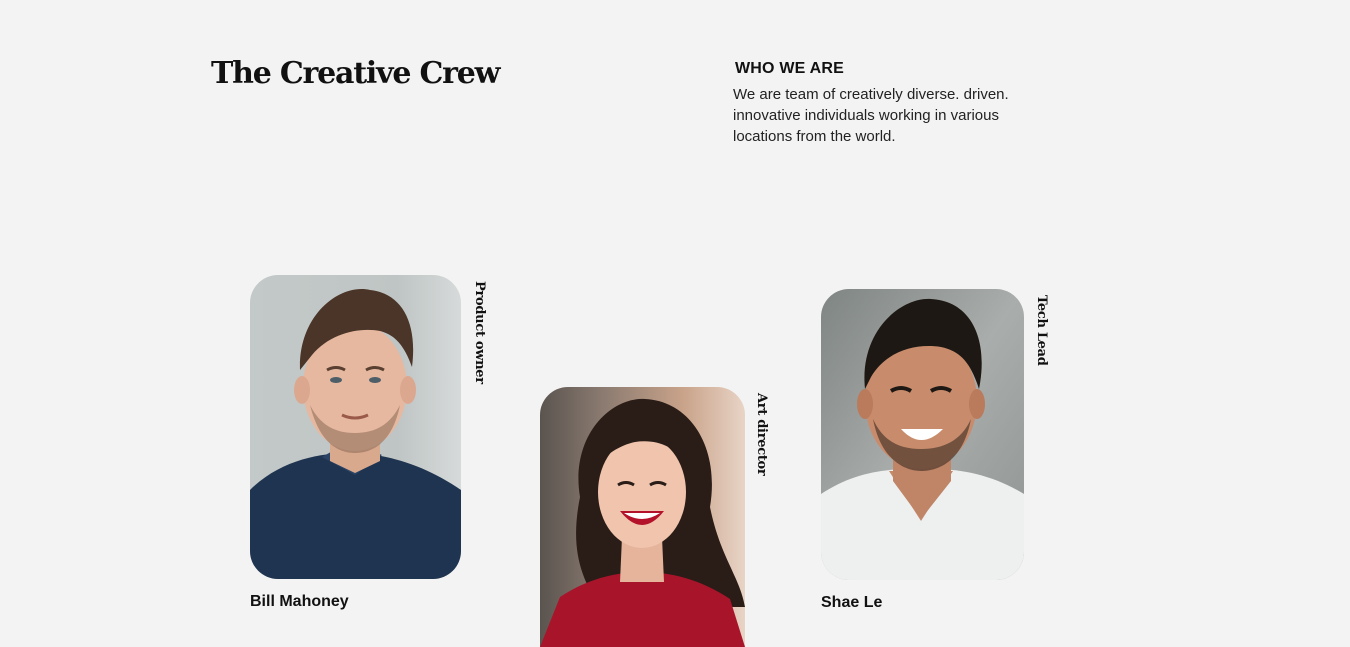 The image size is (1350, 647). I want to click on member-name: Bill Mahoney, so click(299, 601).